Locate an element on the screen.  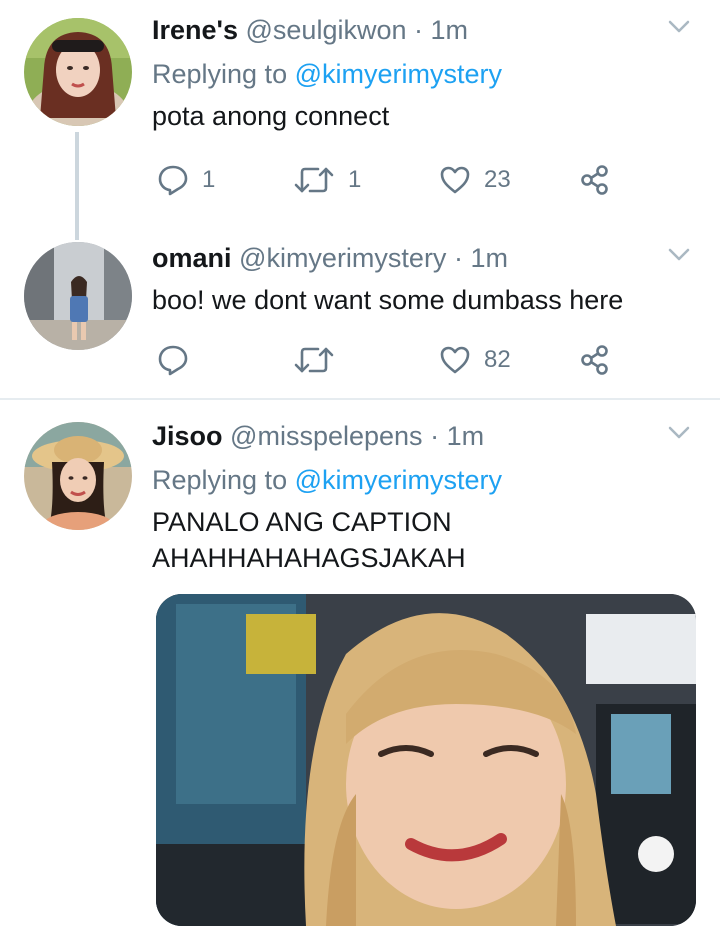
user-handle: @kimyerimystery is located at coordinates (342, 258).